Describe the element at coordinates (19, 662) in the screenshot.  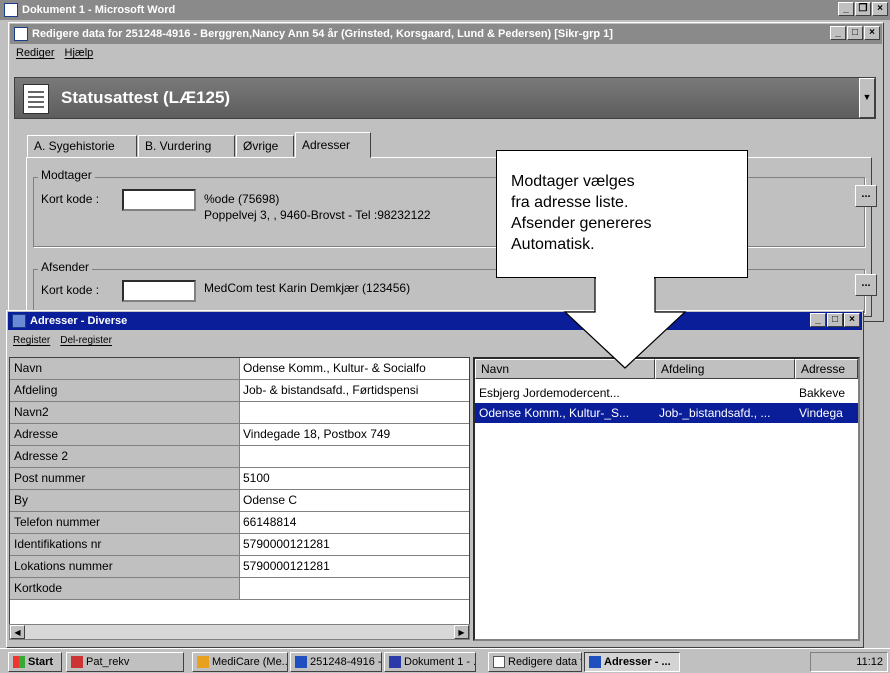
I see `windows-logo-icon` at that location.